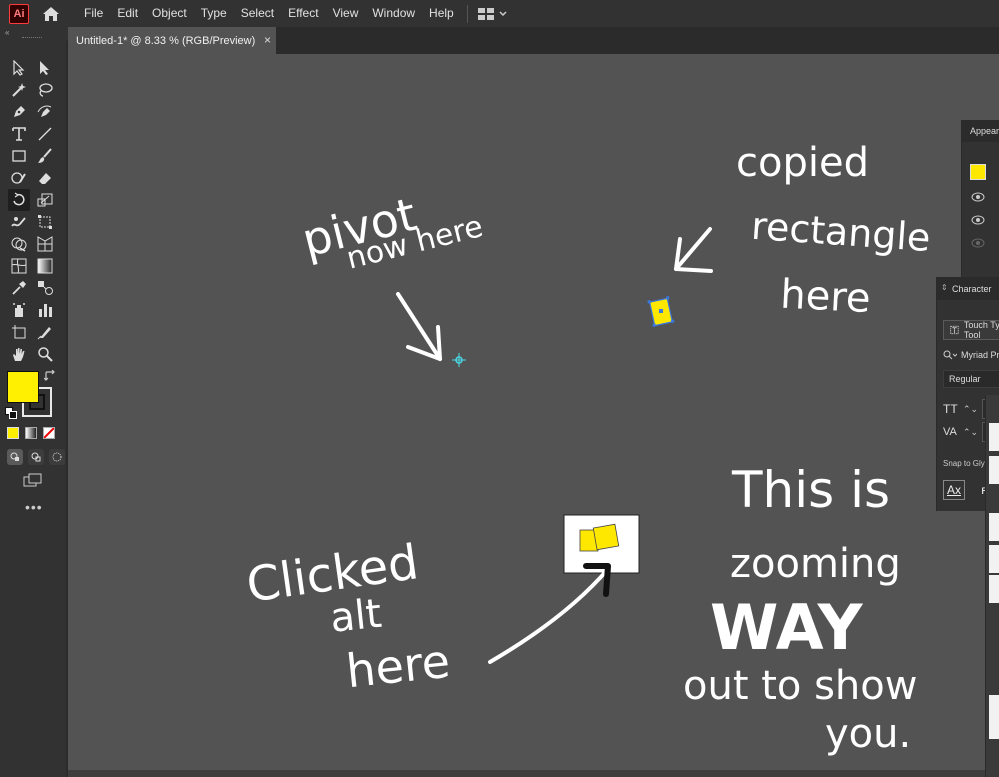  I want to click on stepper-arrows-icon: ⌃⌄, so click(970, 409).